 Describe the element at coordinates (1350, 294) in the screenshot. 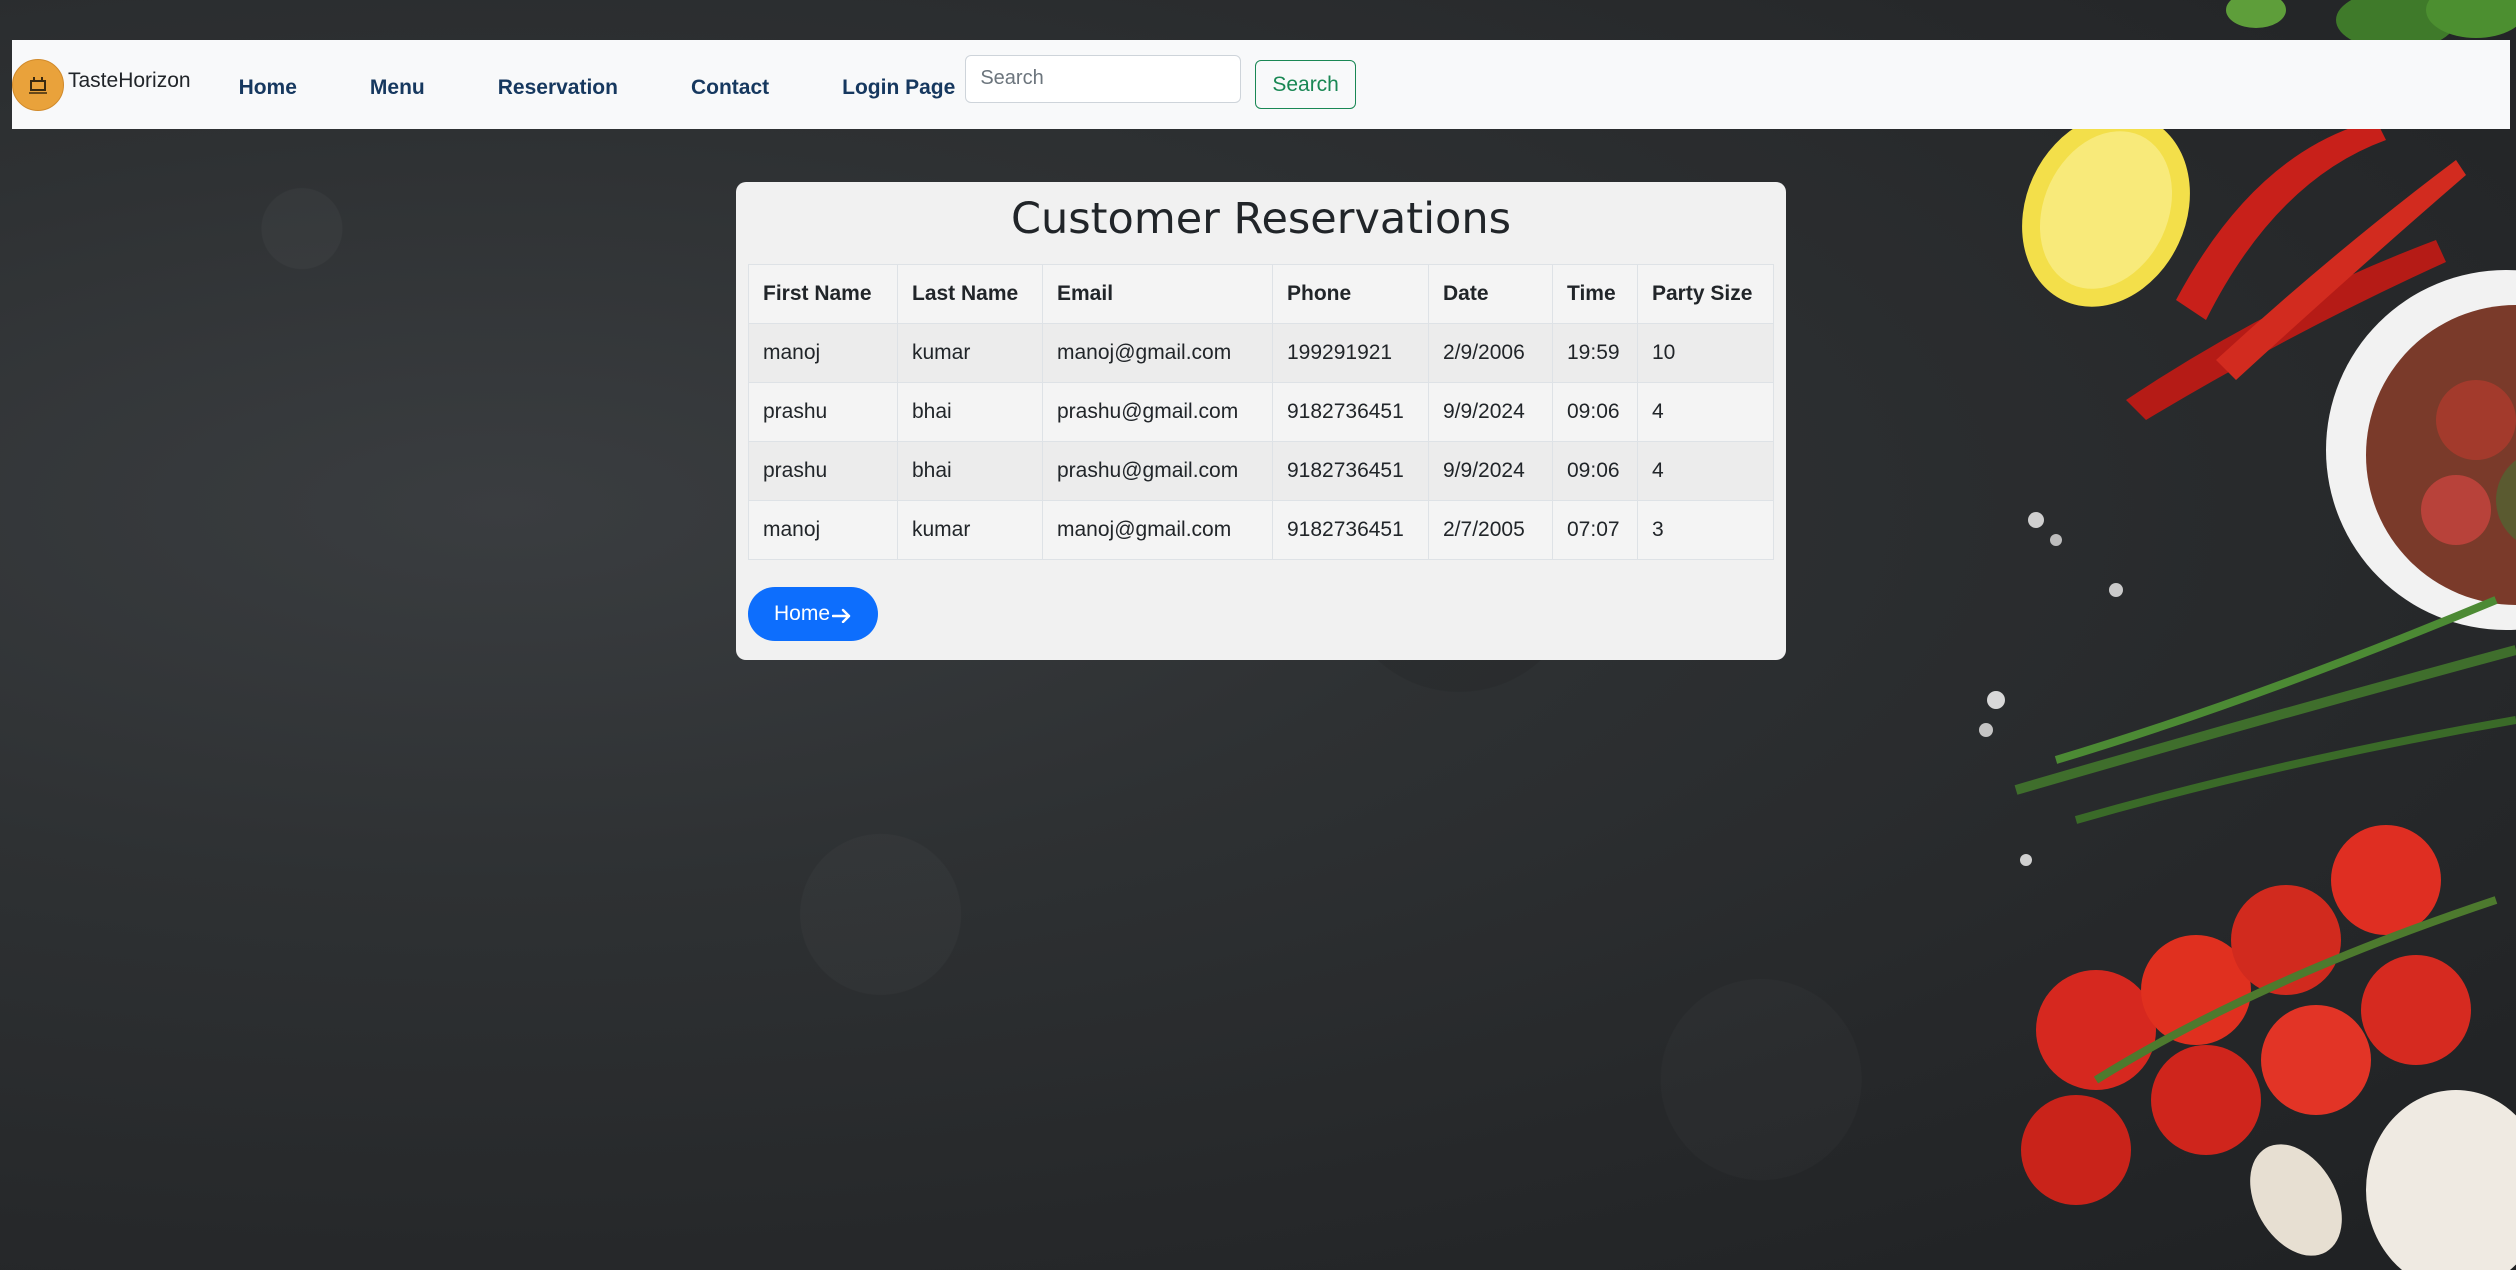

I see `column-header-phone: Phone` at that location.